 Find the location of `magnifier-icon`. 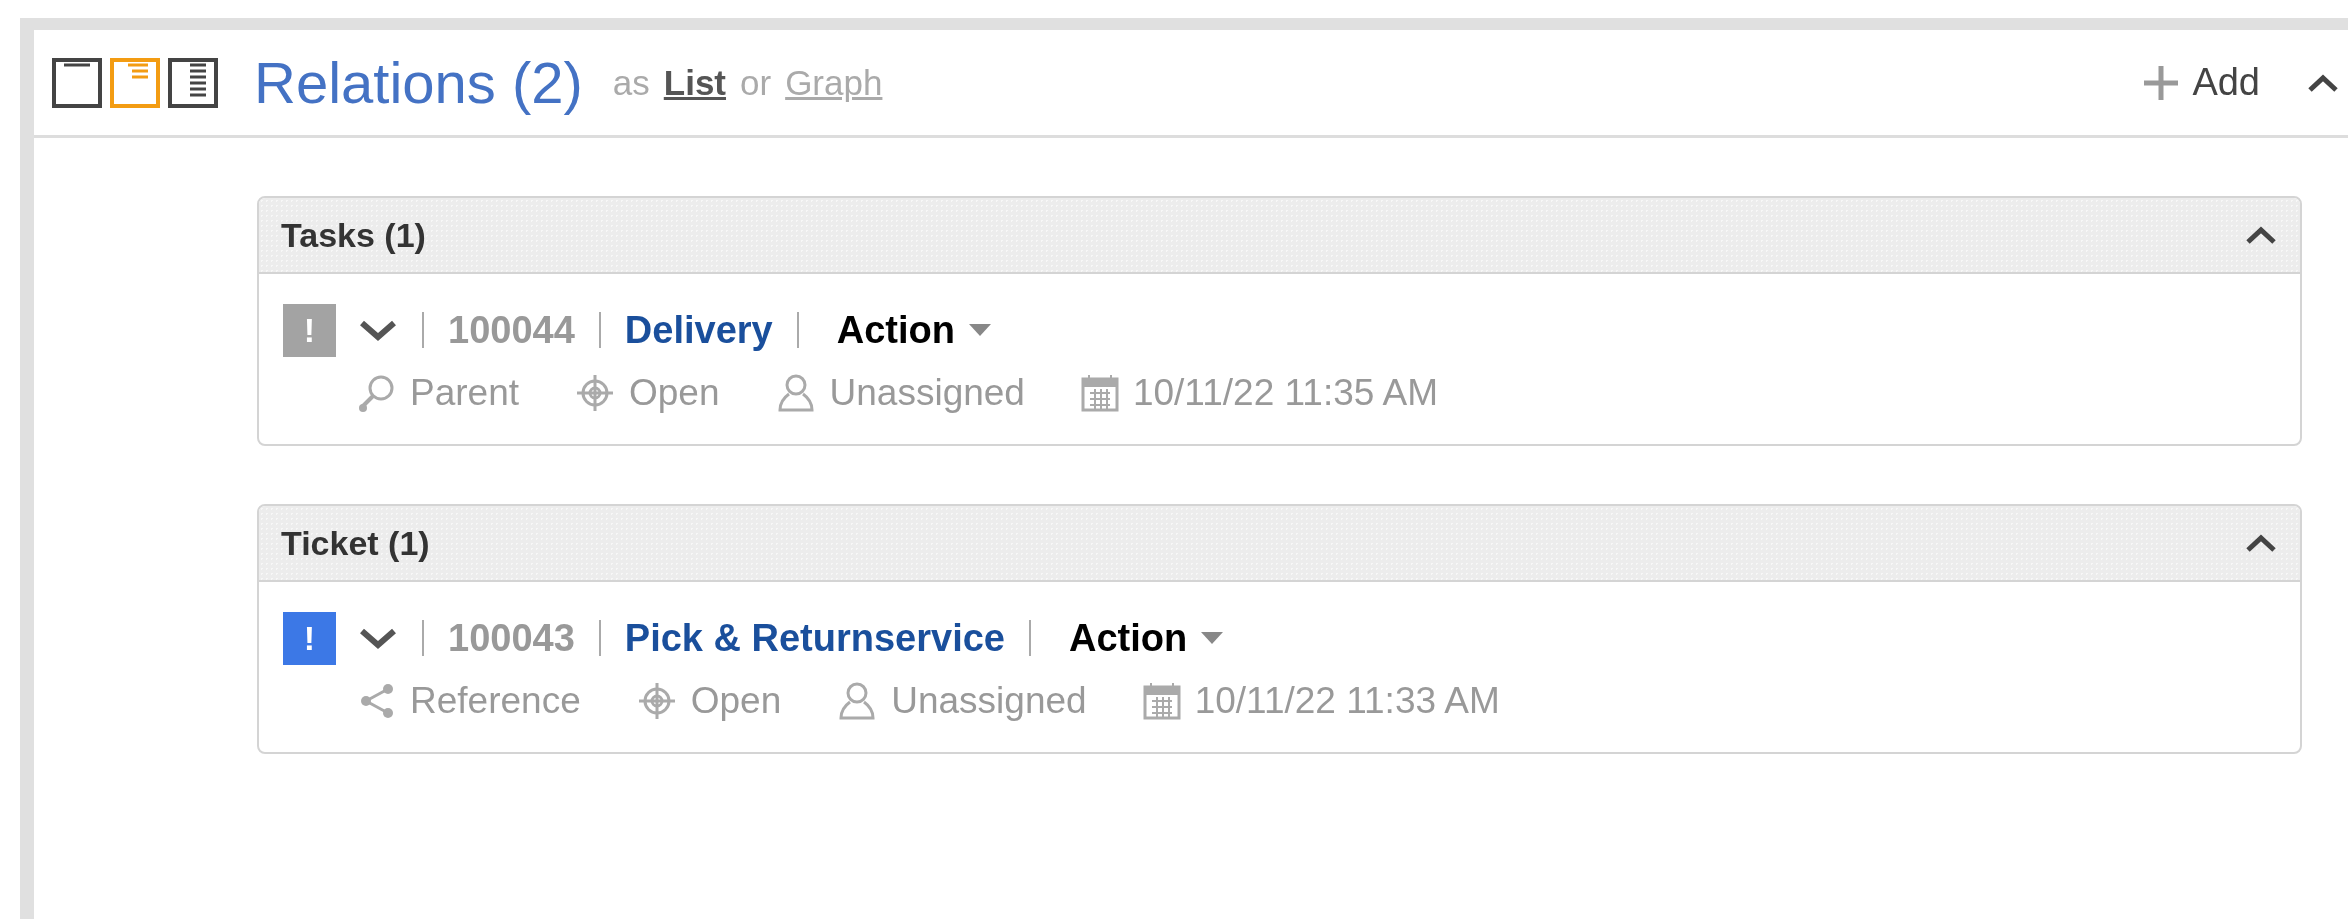

magnifier-icon is located at coordinates (377, 393).